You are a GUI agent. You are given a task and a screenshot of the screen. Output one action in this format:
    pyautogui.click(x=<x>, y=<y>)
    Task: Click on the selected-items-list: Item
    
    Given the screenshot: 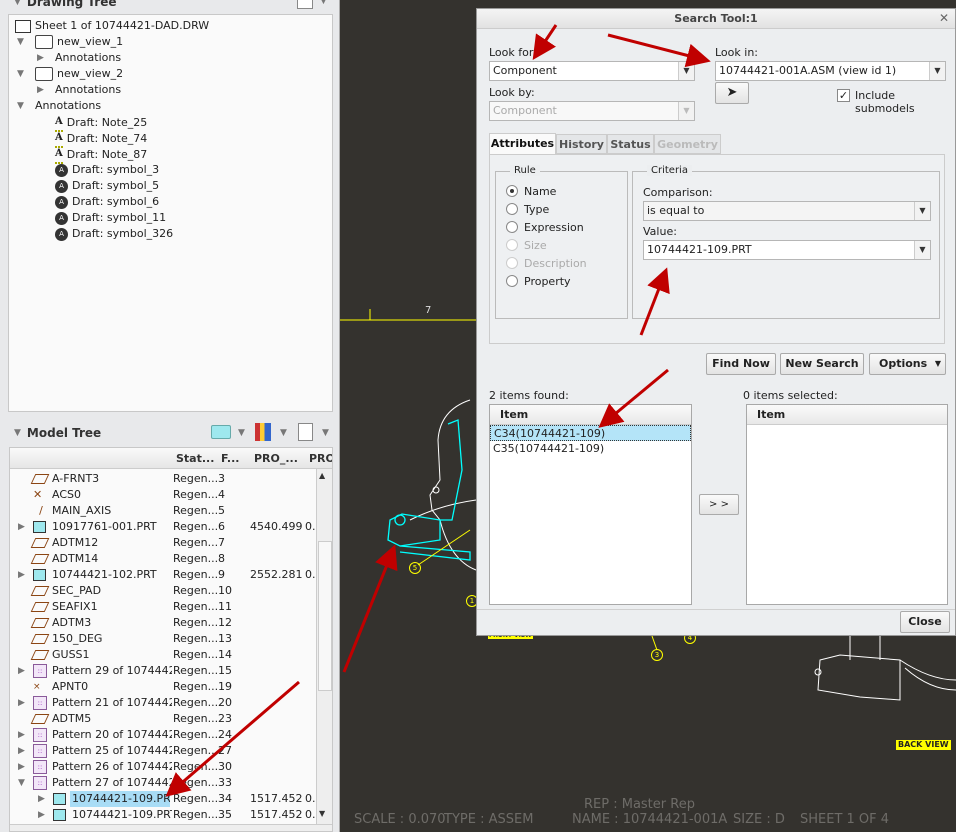 What is the action you would take?
    pyautogui.click(x=847, y=504)
    